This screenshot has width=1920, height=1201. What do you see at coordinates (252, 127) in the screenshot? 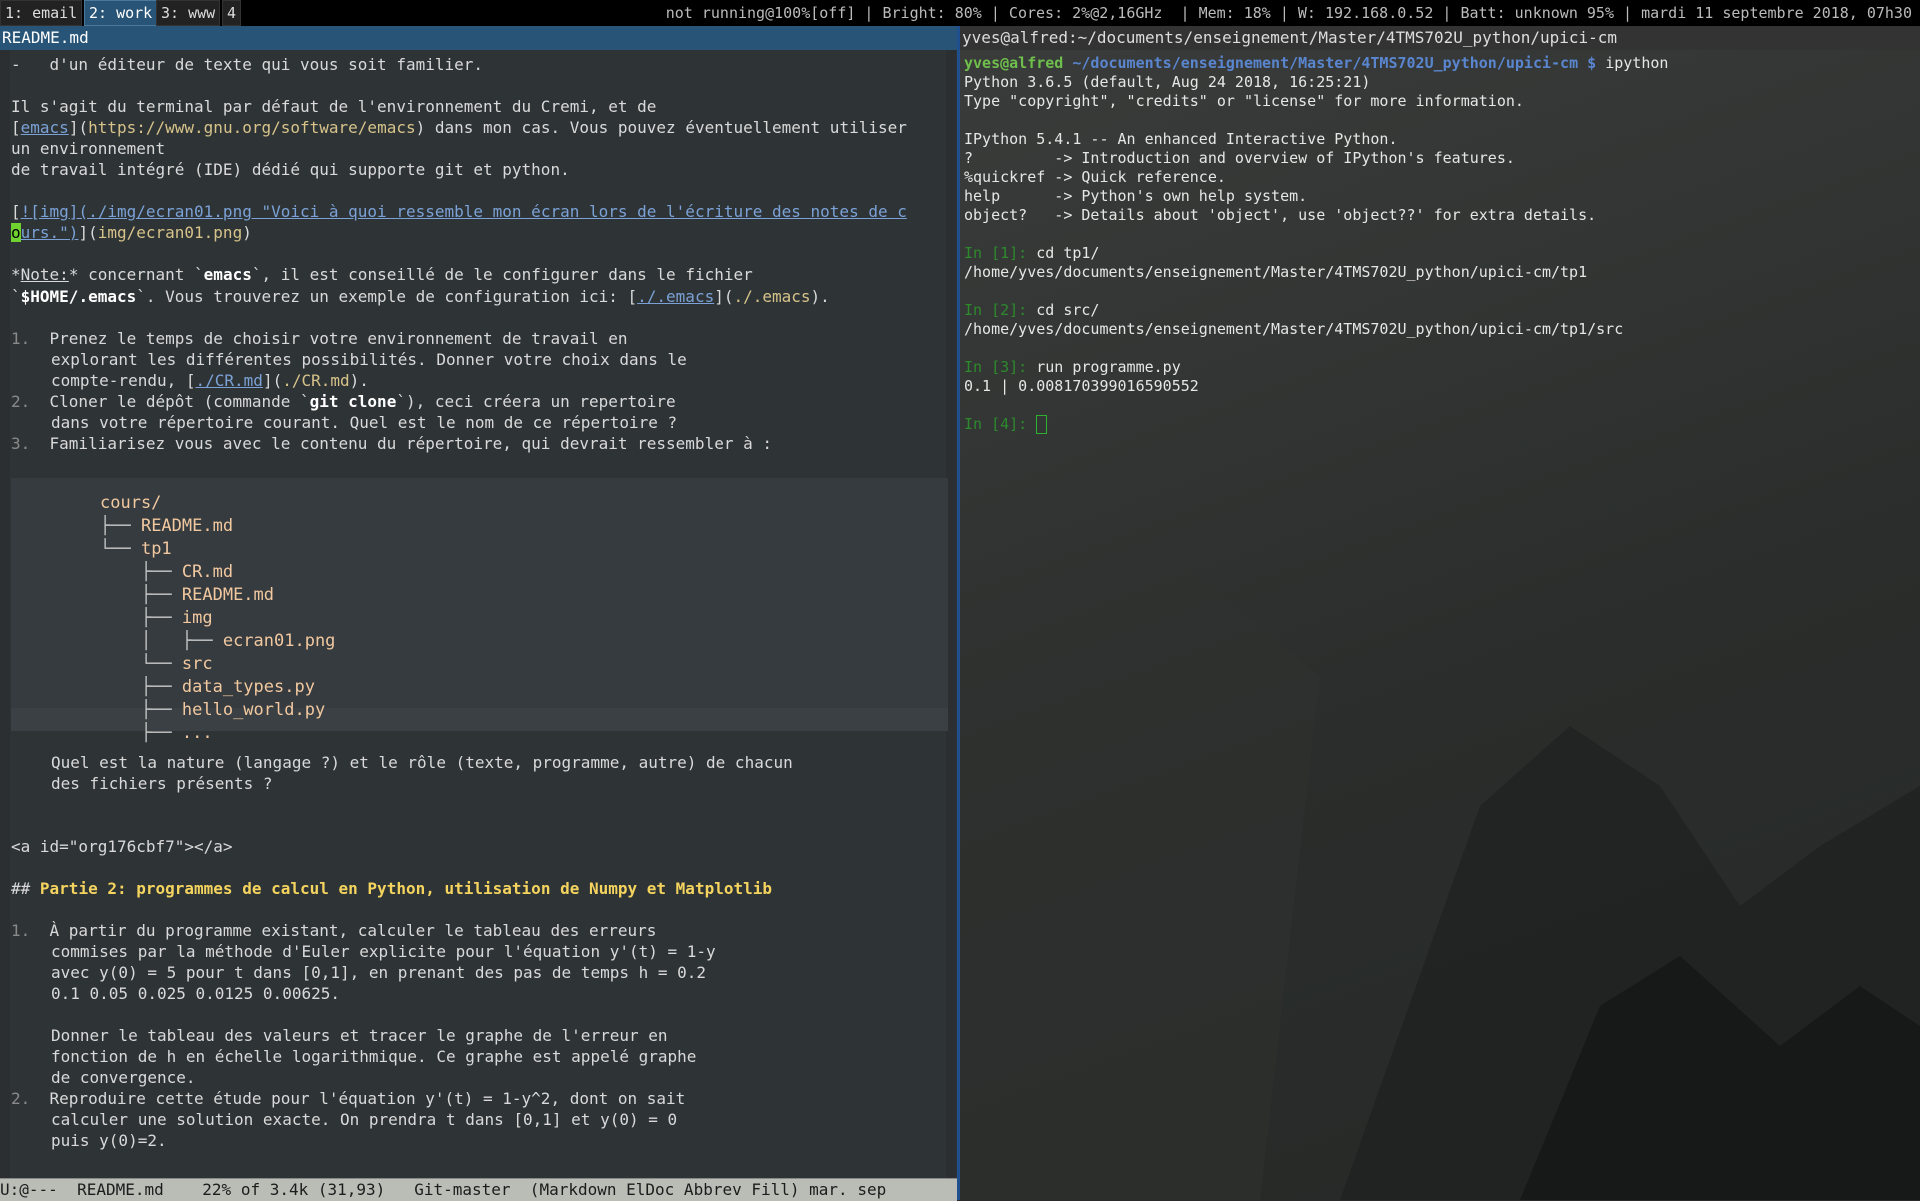
I see `url-text: https://www.gnu.org/software/emacs` at bounding box center [252, 127].